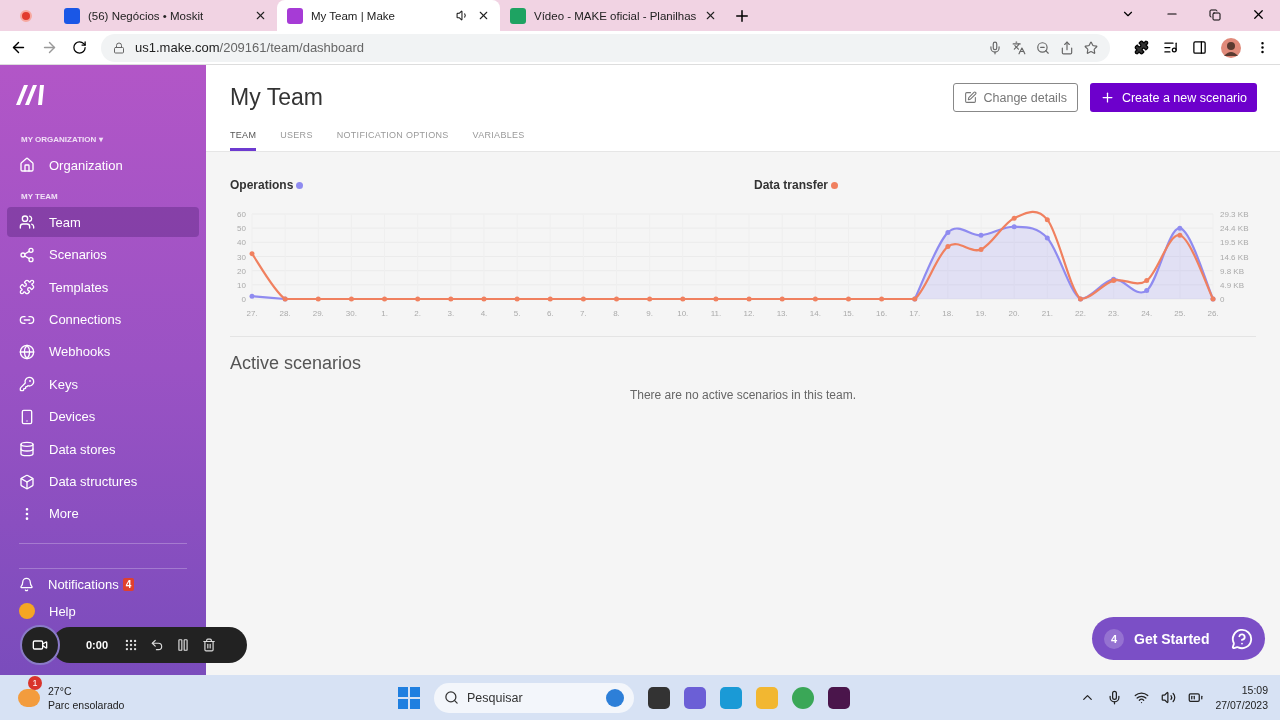  Describe the element at coordinates (616, 313) in the screenshot. I see `axis-tick: 8.` at that location.